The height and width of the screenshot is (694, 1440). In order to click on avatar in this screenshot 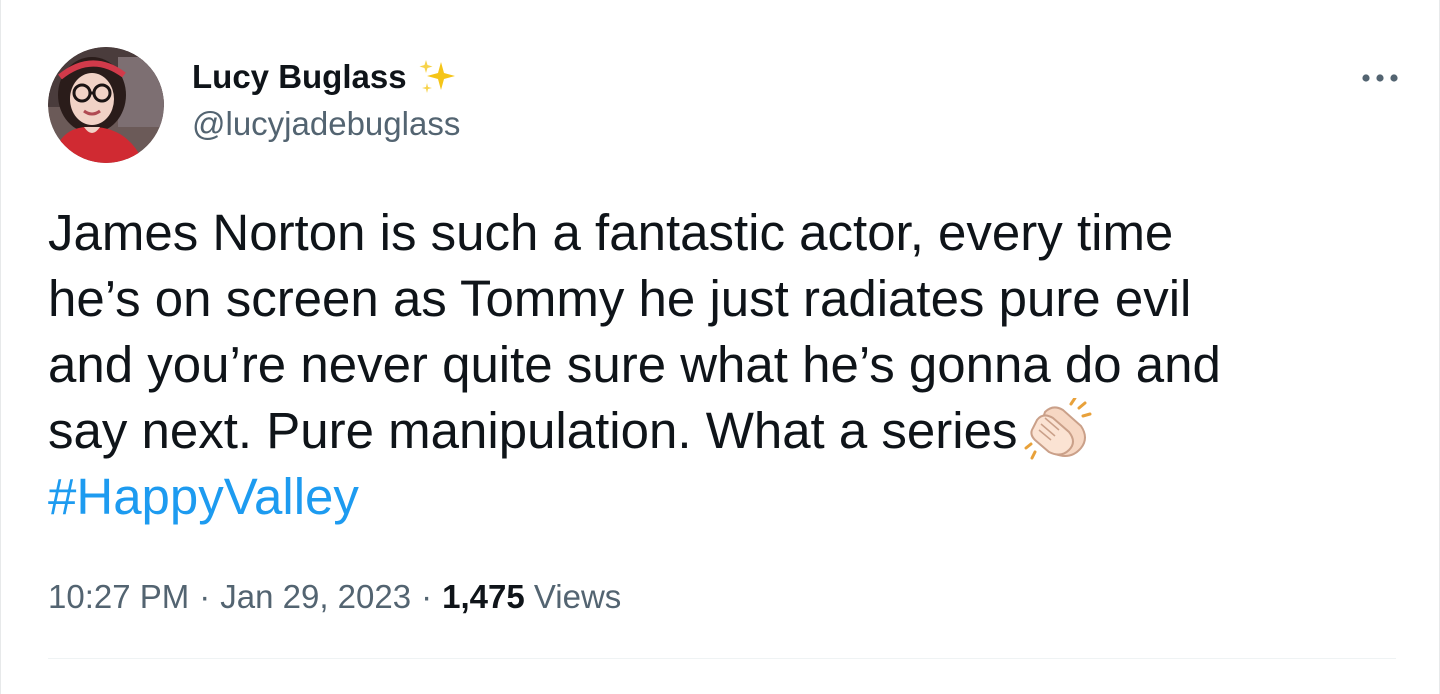, I will do `click(106, 105)`.